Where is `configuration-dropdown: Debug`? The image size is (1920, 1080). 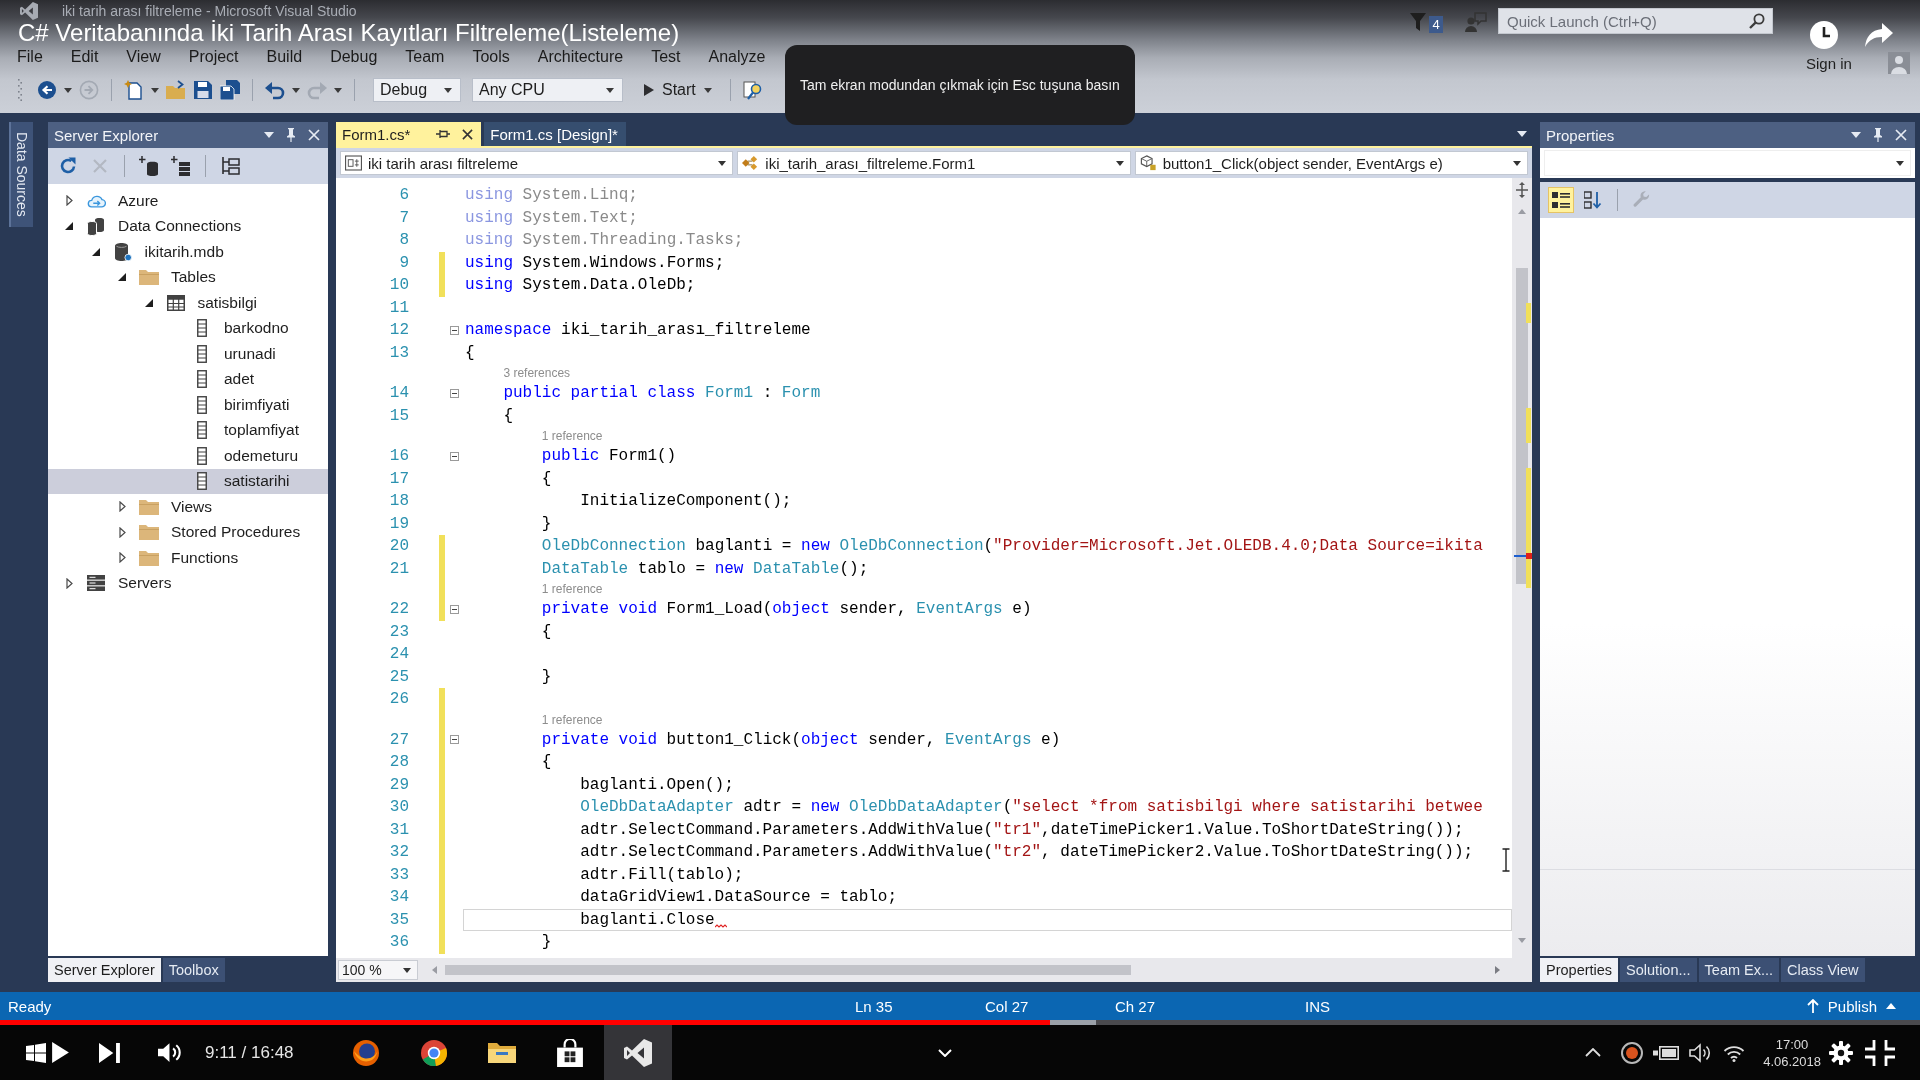
configuration-dropdown: Debug is located at coordinates (417, 90).